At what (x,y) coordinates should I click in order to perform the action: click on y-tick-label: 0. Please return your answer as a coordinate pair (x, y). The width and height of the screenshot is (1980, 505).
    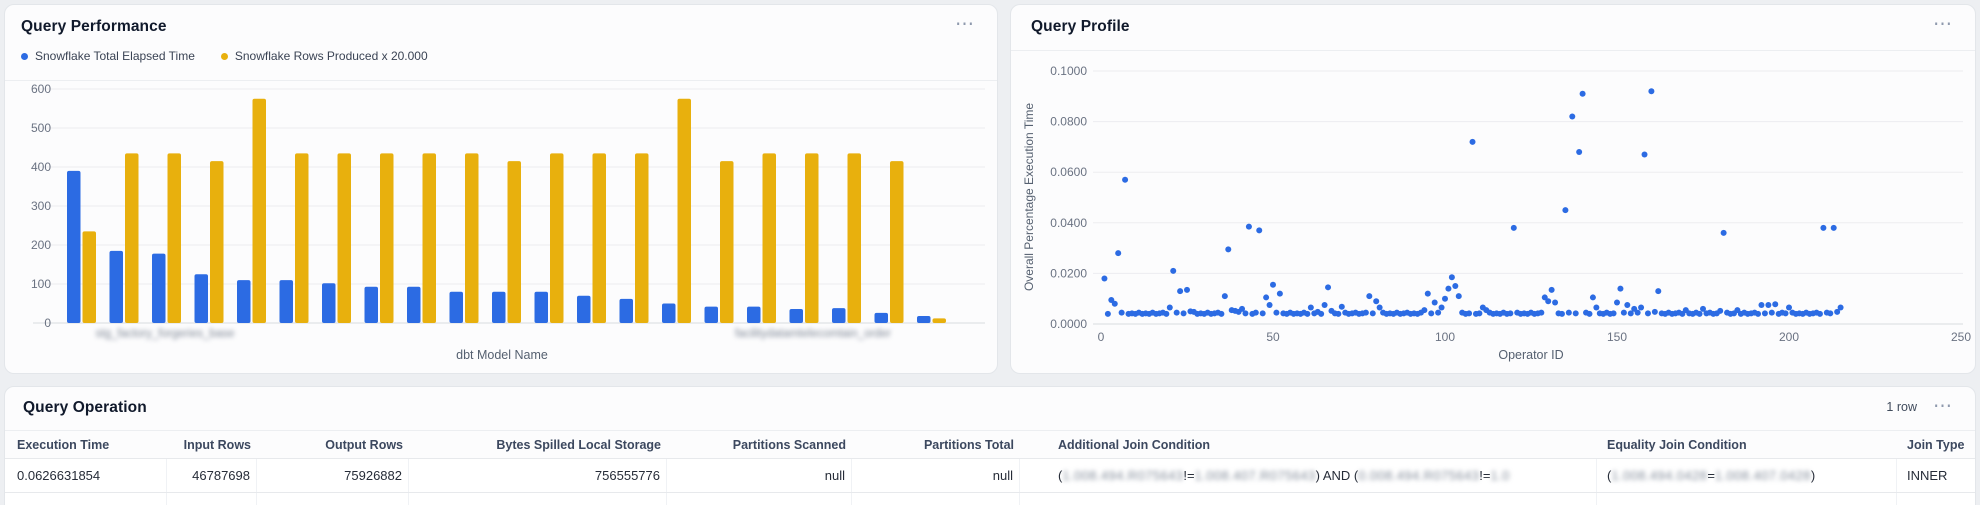
    Looking at the image, I should click on (47, 323).